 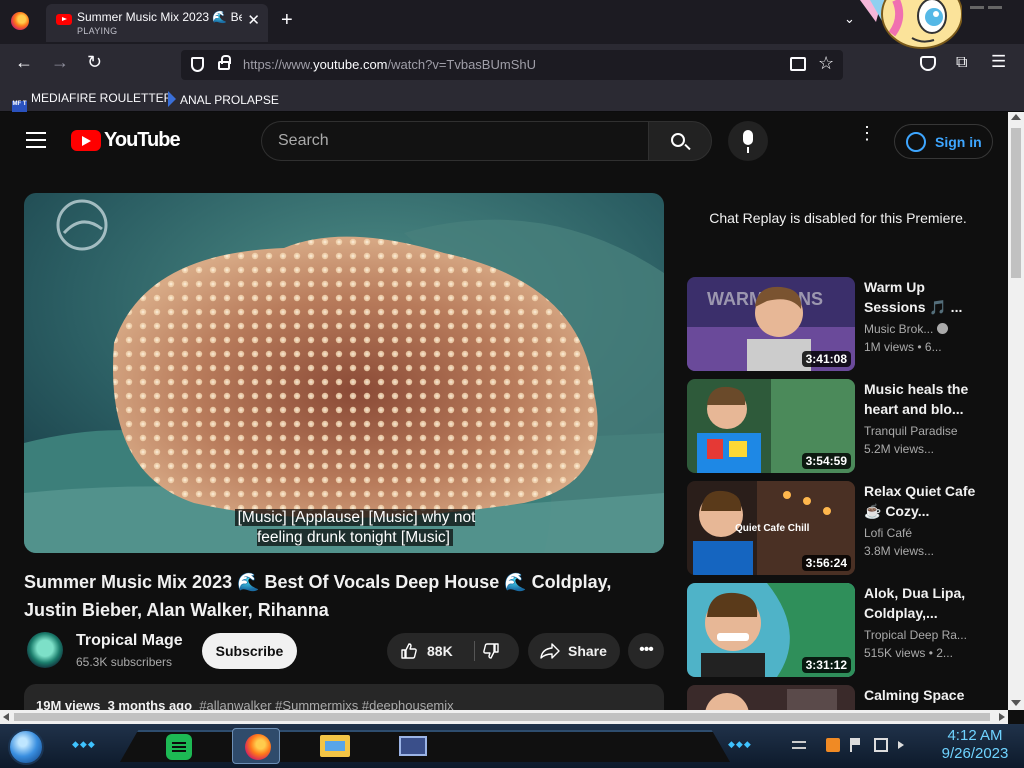 I want to click on guide-menu-icon, so click(x=36, y=140).